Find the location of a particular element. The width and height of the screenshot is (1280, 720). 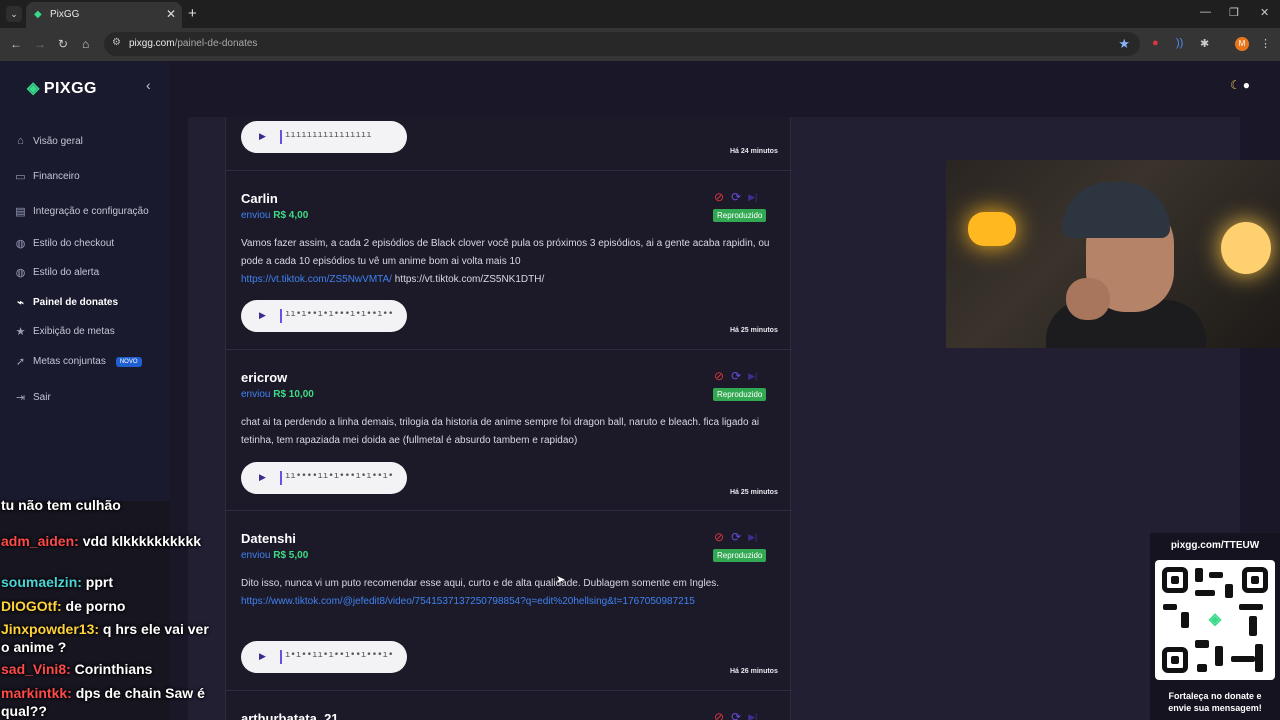

sidebar-item-integracao: ▤ Integração e configuração is located at coordinates (81, 211).